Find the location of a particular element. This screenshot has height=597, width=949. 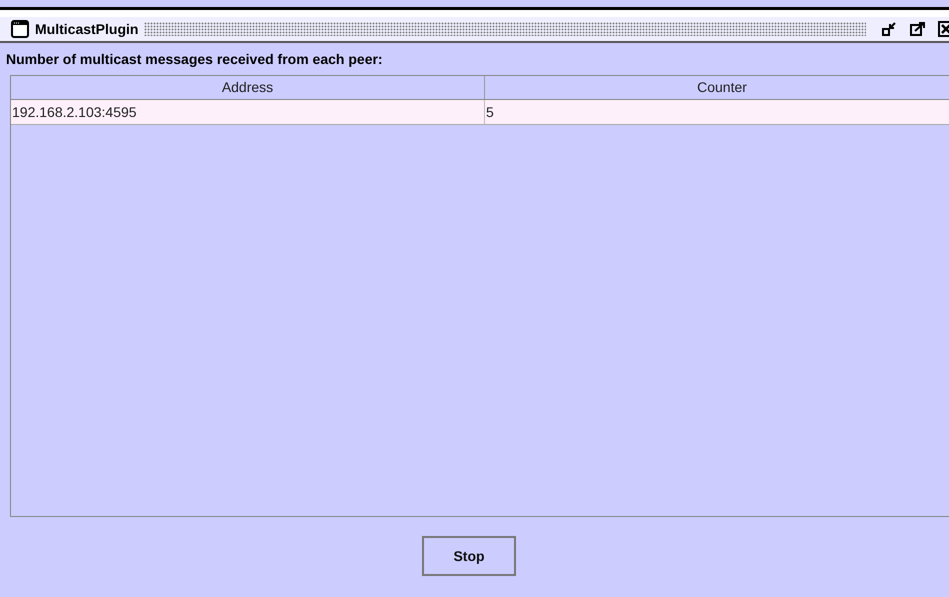

table-cell: 192.168.2.103:4595 is located at coordinates (248, 112).